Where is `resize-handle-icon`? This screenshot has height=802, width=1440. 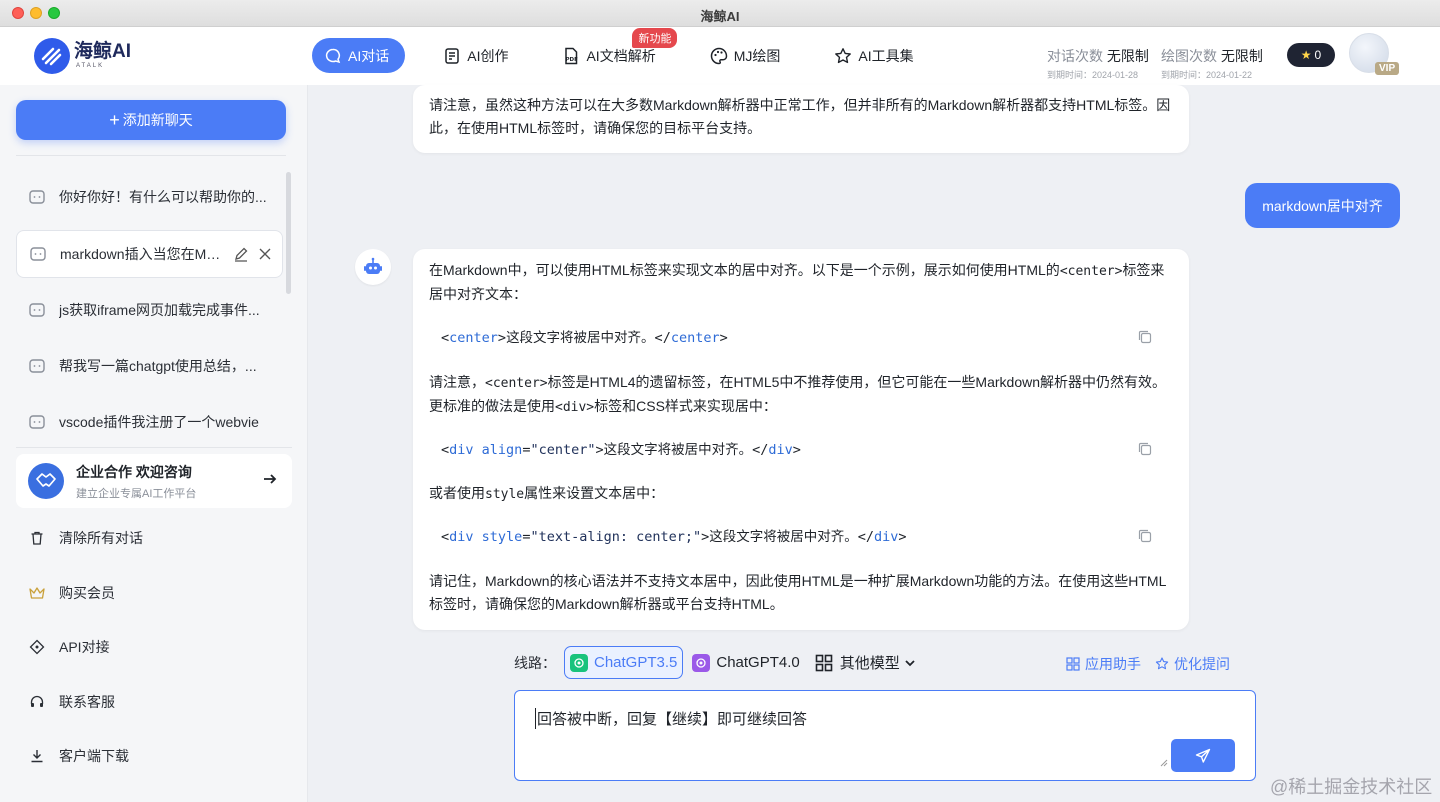 resize-handle-icon is located at coordinates (1163, 762).